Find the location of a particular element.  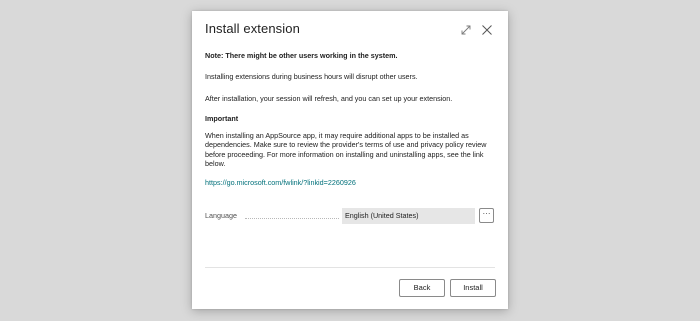

language-label: Language is located at coordinates (221, 215).